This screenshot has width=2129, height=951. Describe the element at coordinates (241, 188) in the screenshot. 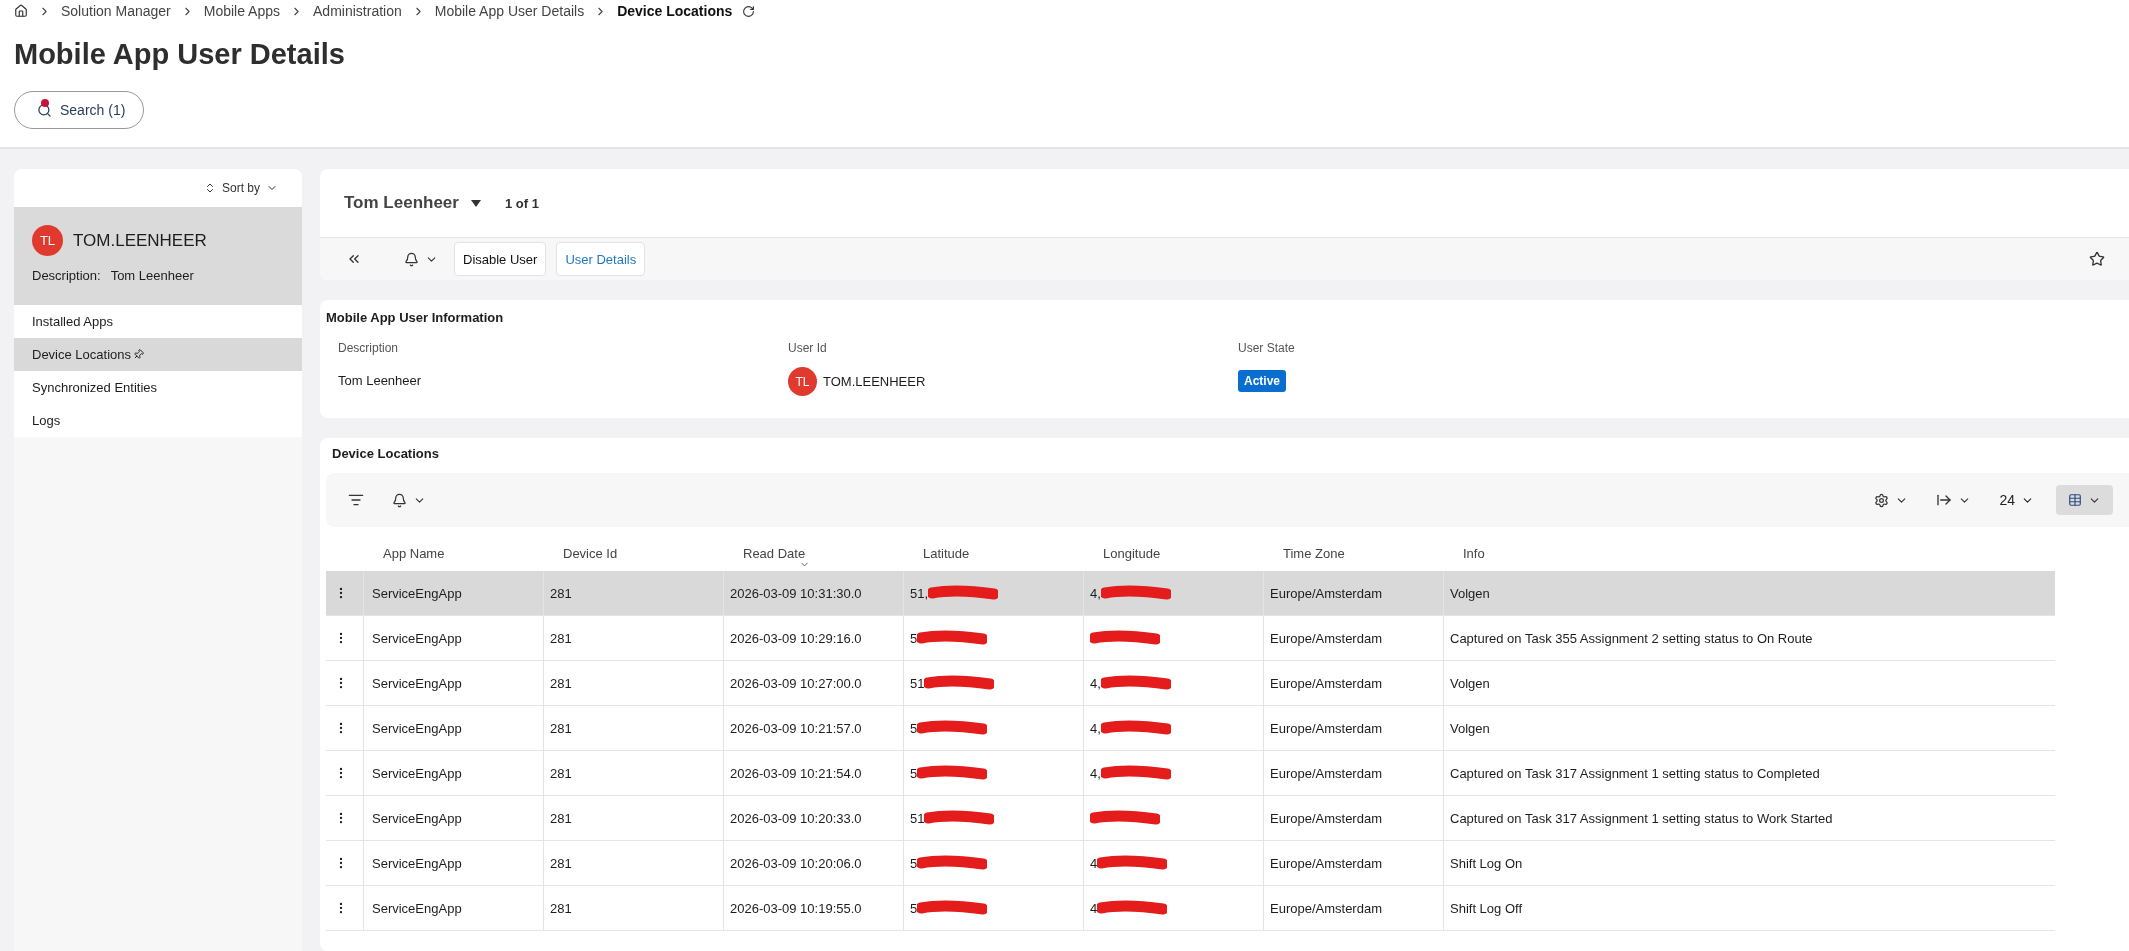

I see `sort-button: Sort by` at that location.